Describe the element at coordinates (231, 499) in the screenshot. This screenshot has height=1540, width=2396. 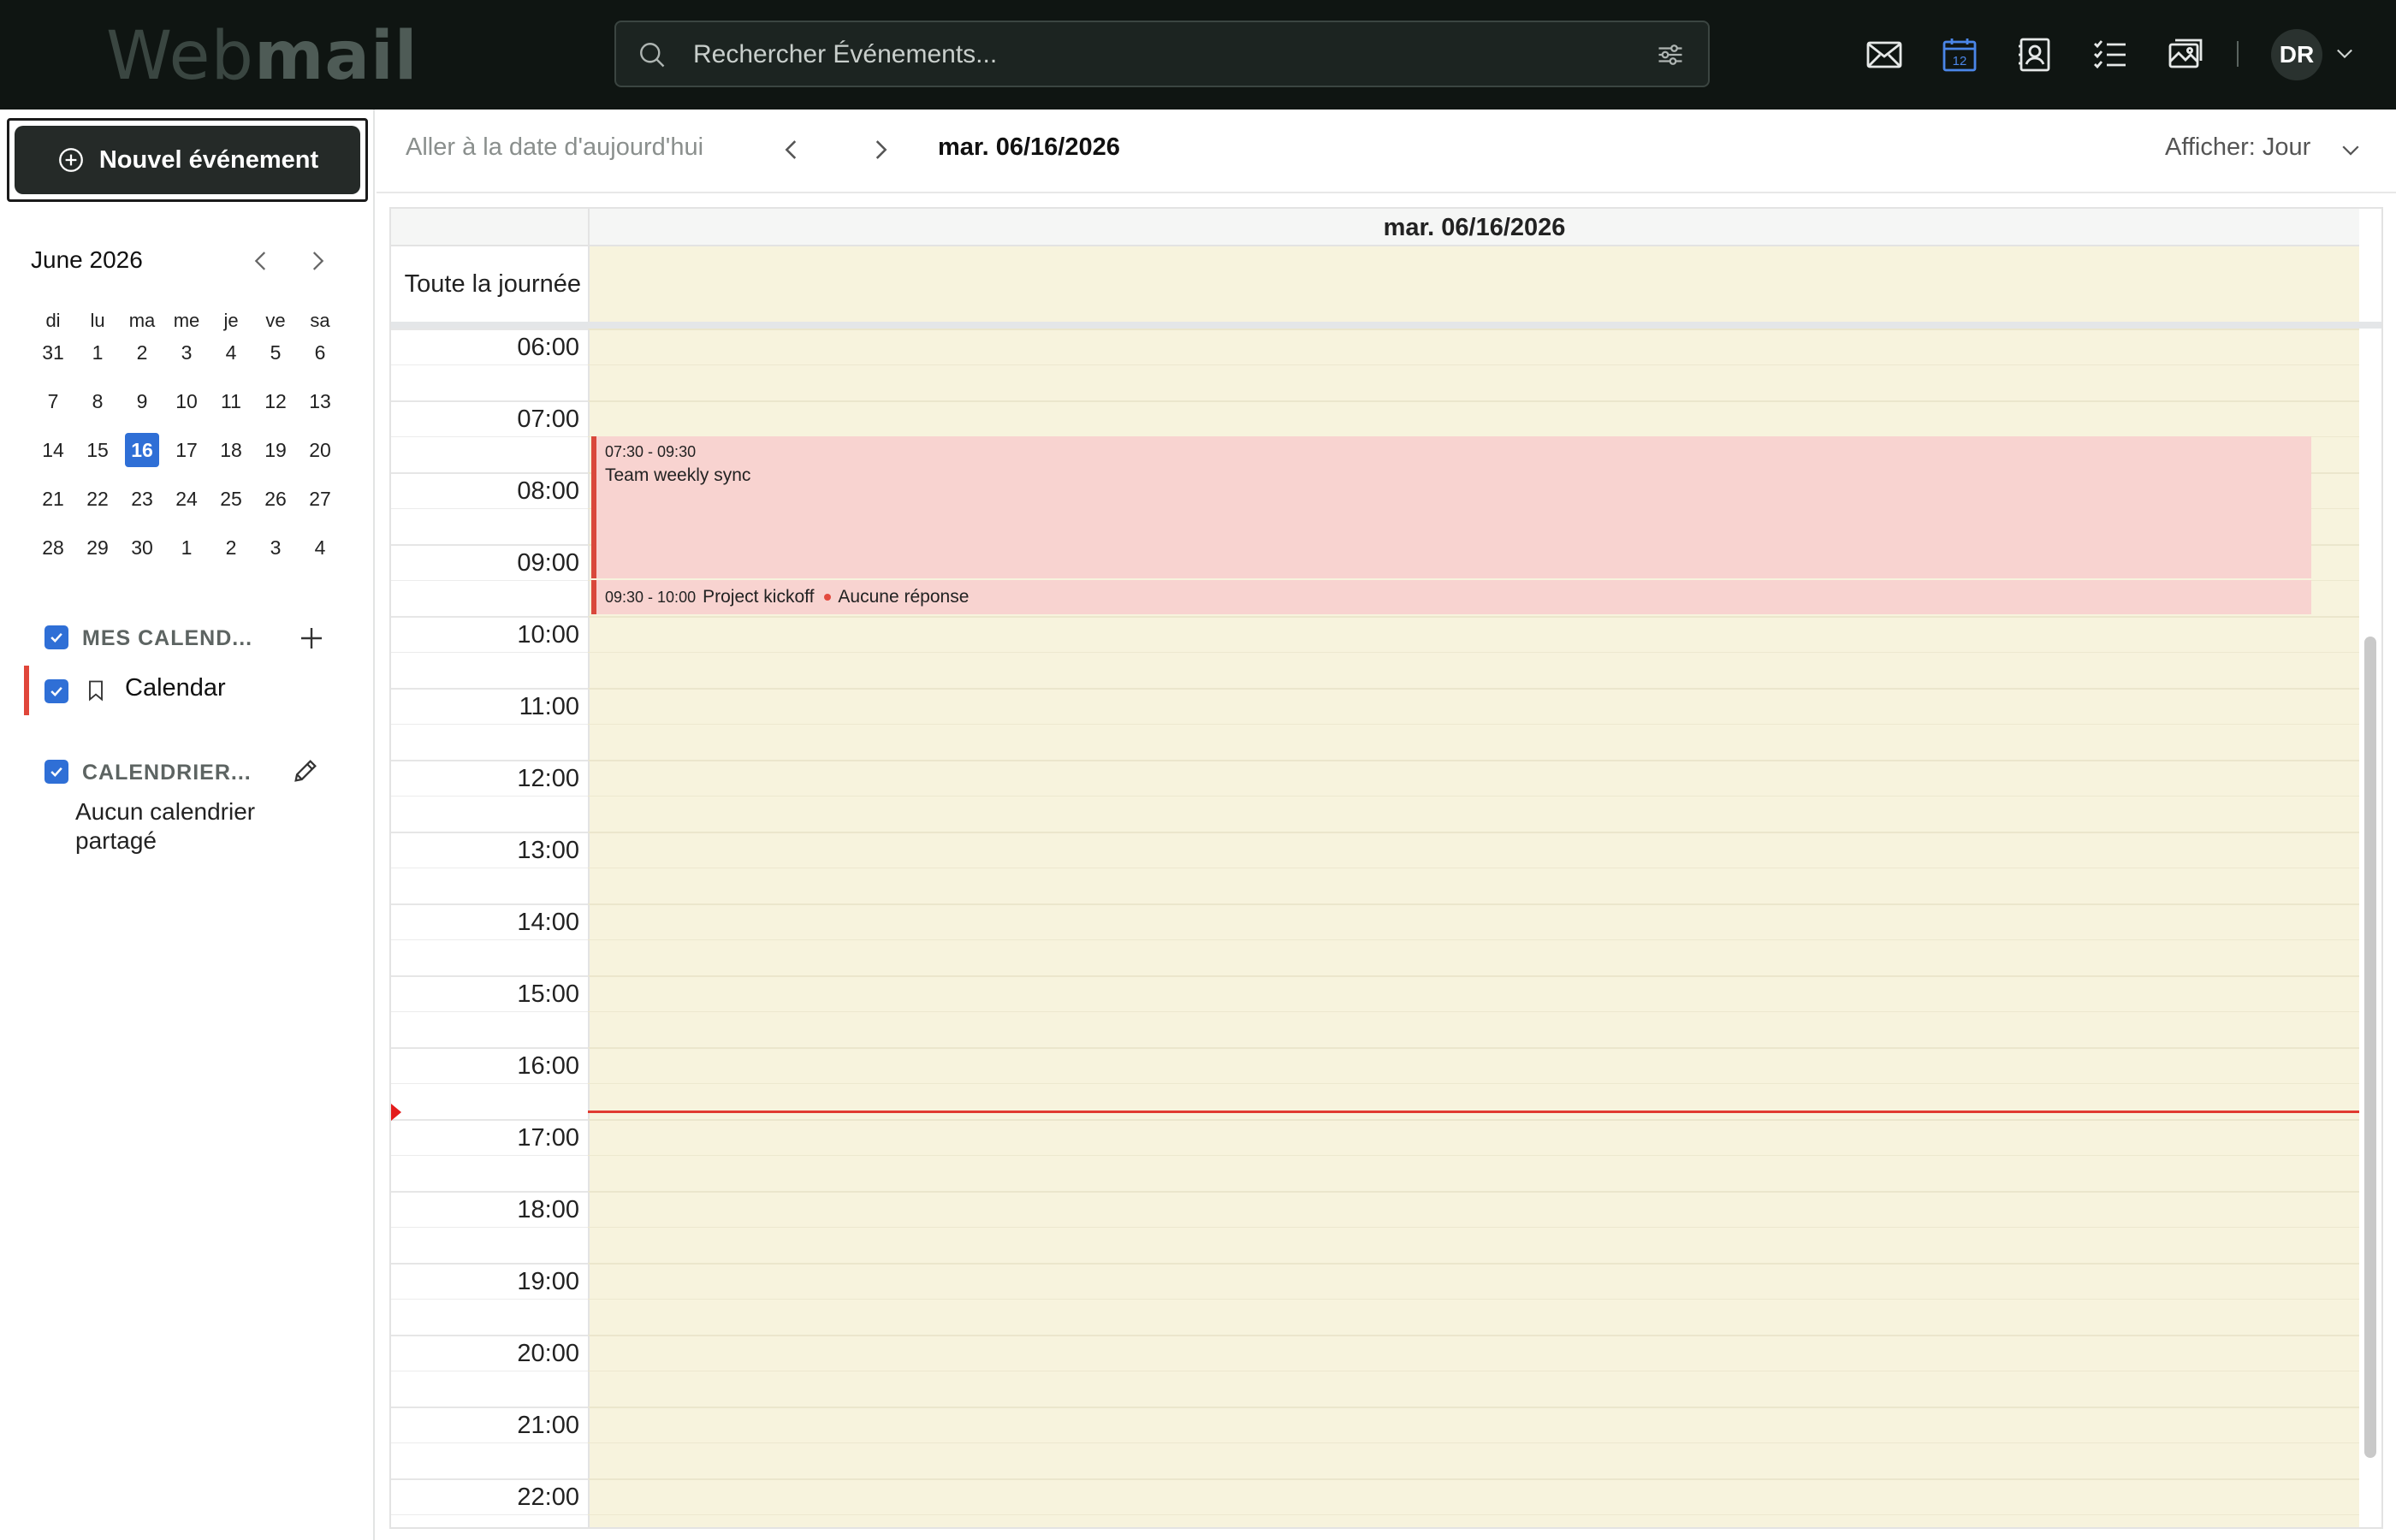
I see `mini-day: 25` at that location.